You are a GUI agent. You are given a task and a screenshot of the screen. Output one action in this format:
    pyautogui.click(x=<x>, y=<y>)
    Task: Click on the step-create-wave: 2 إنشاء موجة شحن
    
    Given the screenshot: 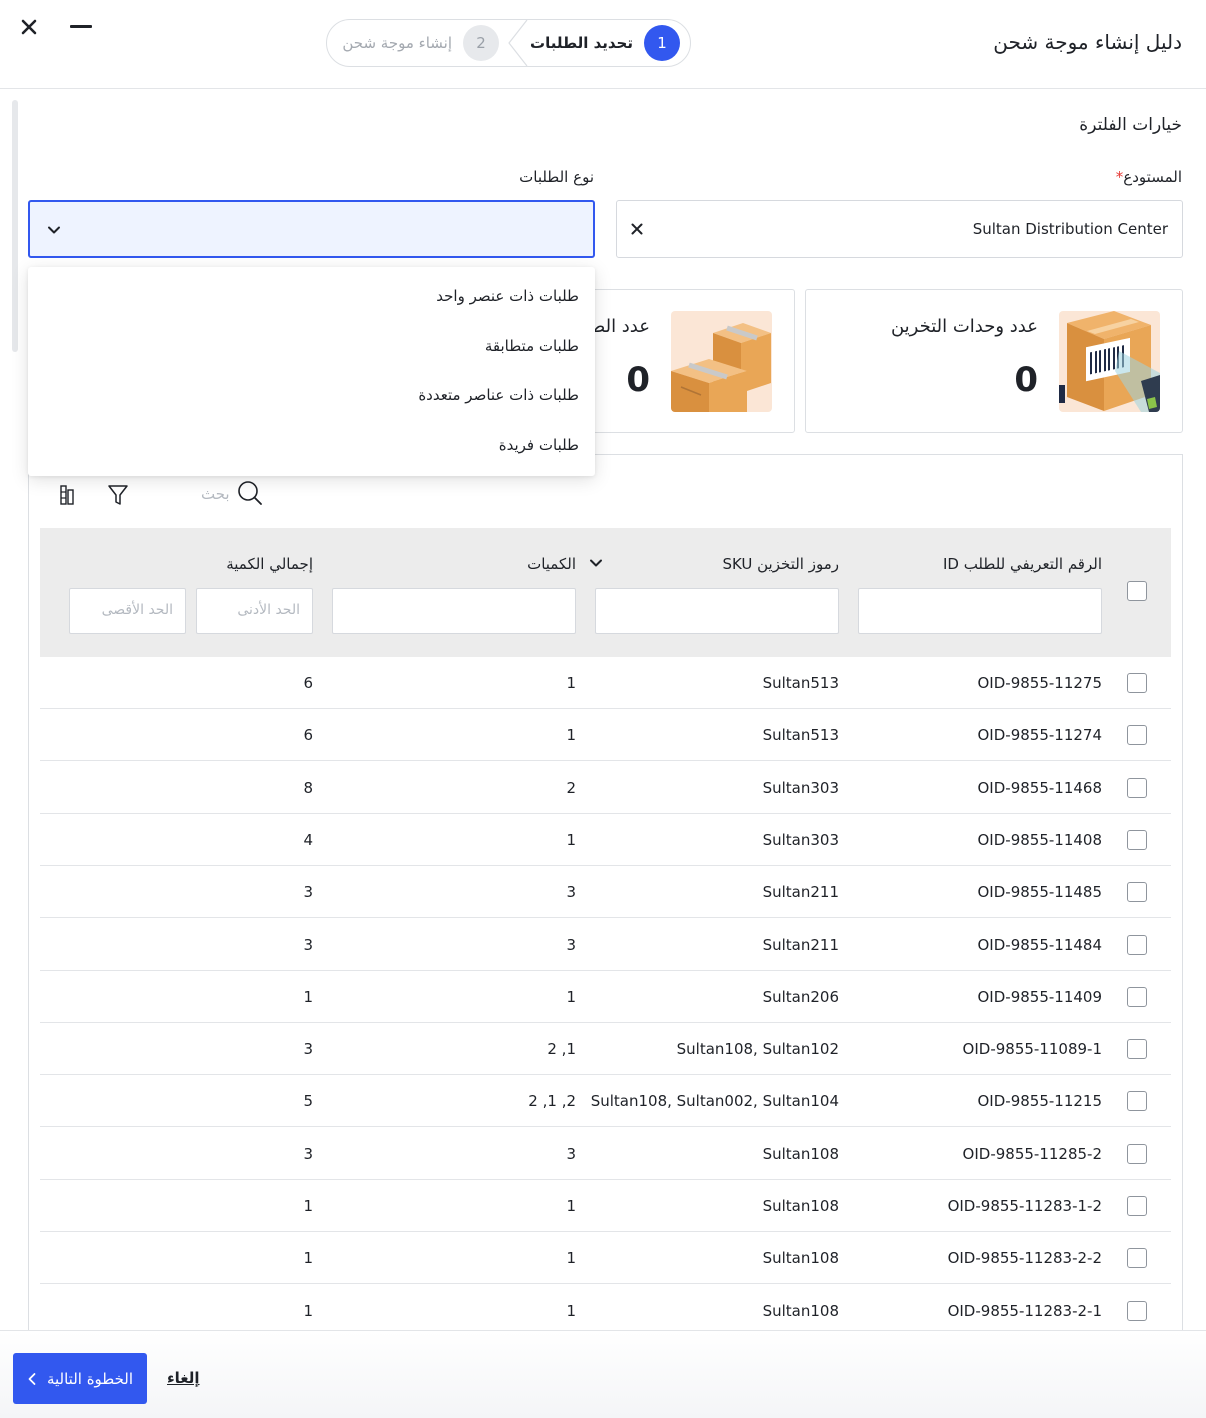 What is the action you would take?
    pyautogui.click(x=417, y=43)
    